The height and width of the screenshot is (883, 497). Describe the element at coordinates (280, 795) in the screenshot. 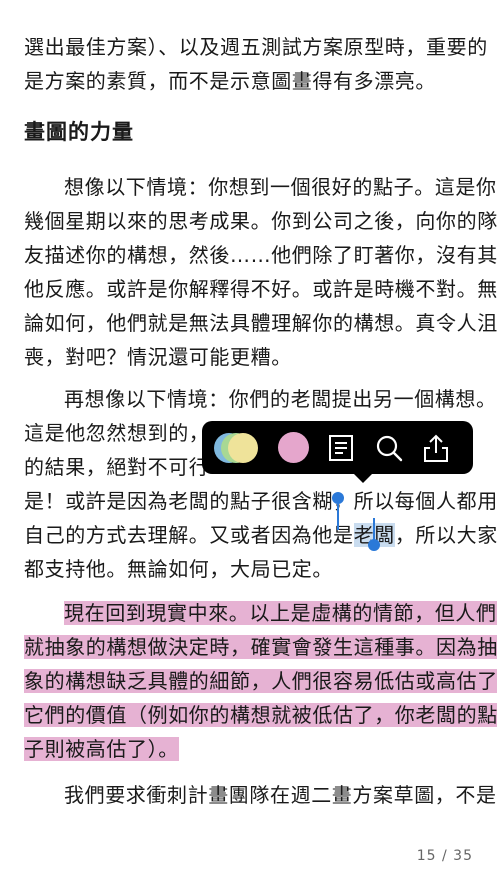

I see `text-line: 我們要求衝刺計畫團隊在週二畫方案草圖，不是` at that location.